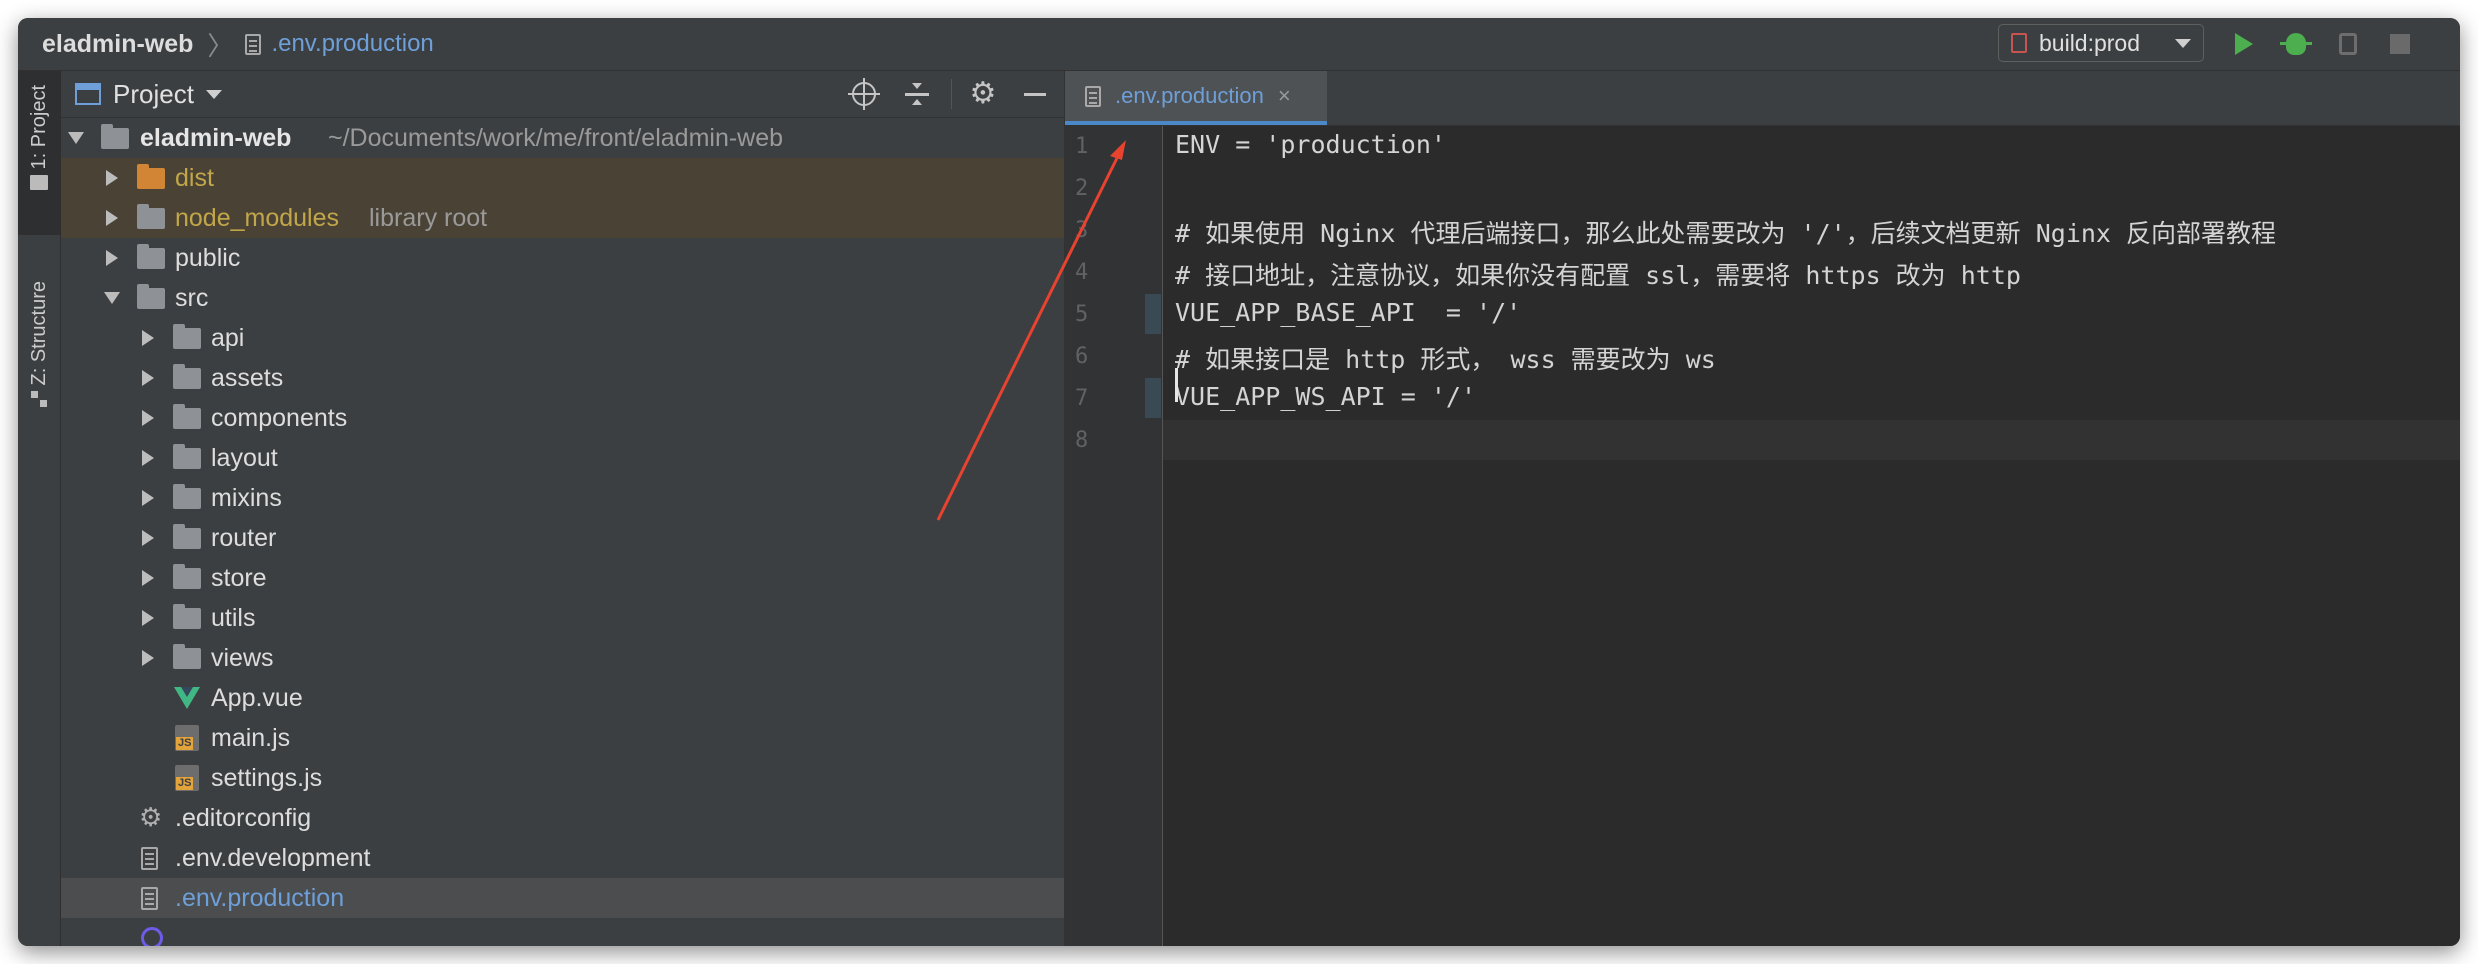 Image resolution: width=2478 pixels, height=964 pixels. What do you see at coordinates (562, 738) in the screenshot?
I see `tree-item-main-js: JS main.js` at bounding box center [562, 738].